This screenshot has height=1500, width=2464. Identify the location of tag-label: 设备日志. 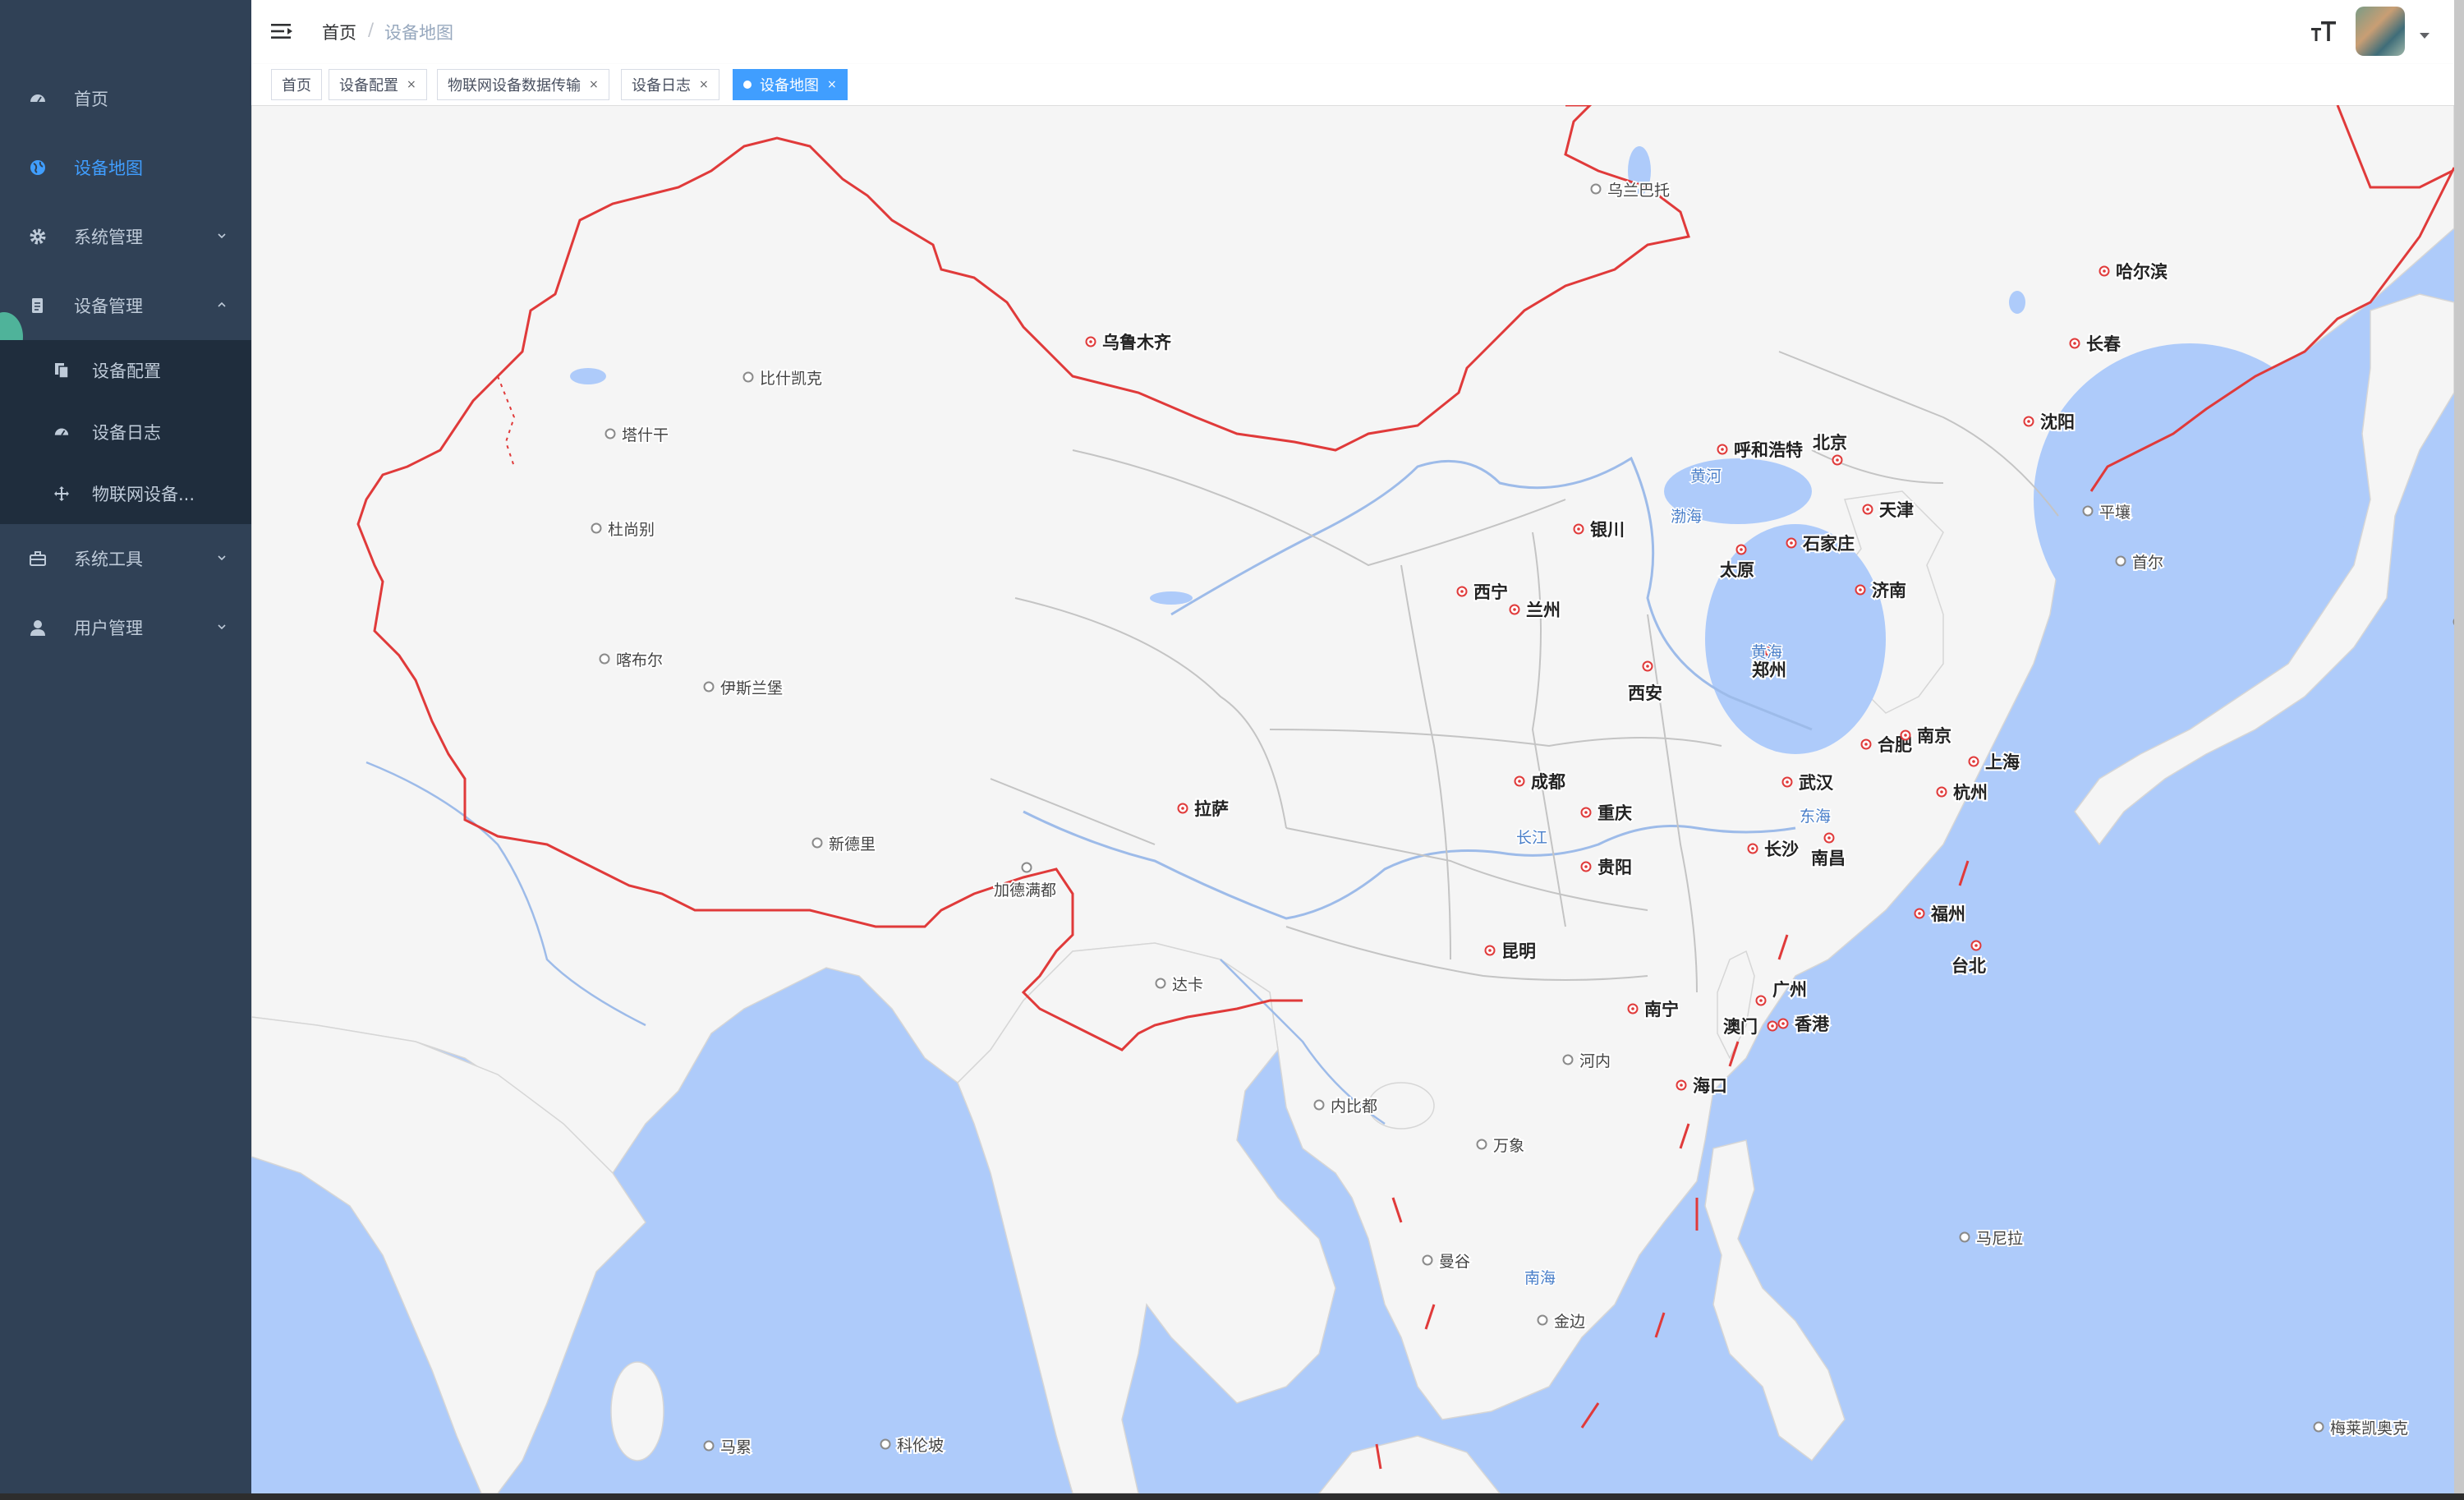
(661, 86).